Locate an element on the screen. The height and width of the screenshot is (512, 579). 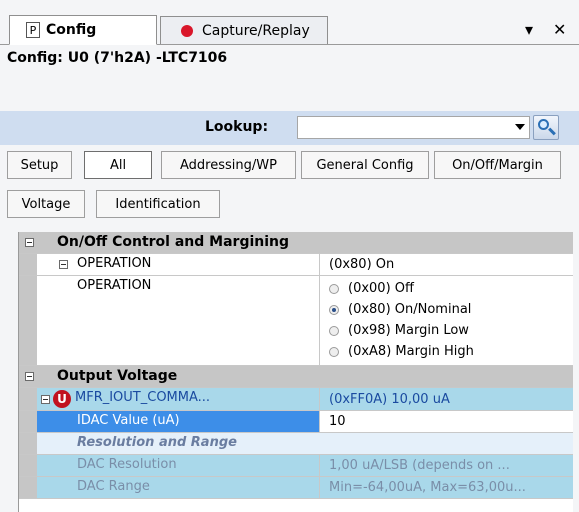
operation-option: (0x00) Off is located at coordinates (401, 288).